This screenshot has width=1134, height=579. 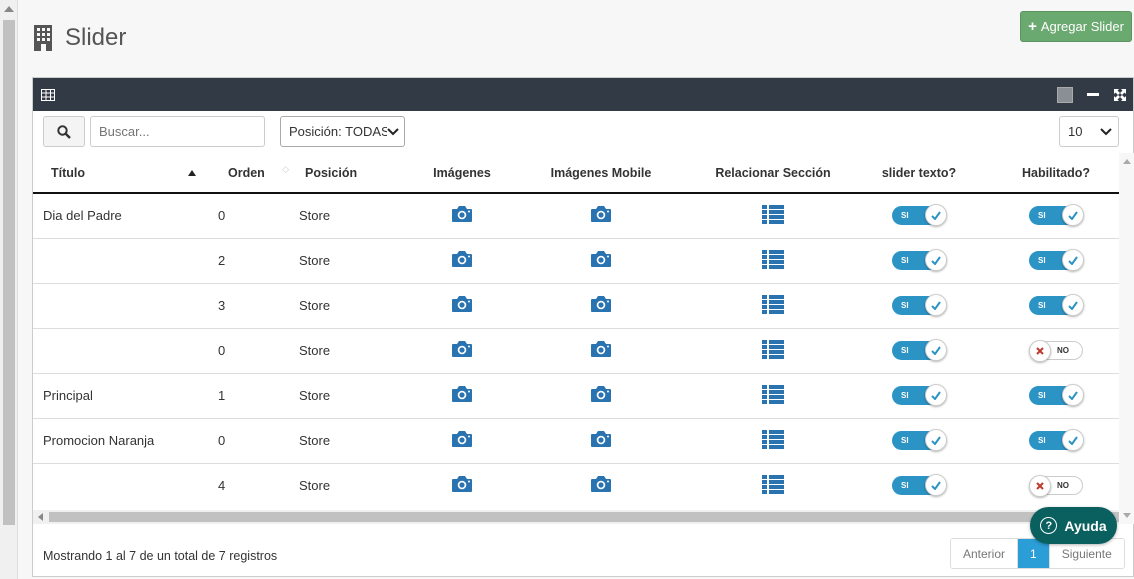 What do you see at coordinates (251, 395) in the screenshot?
I see `cell-orden: 1` at bounding box center [251, 395].